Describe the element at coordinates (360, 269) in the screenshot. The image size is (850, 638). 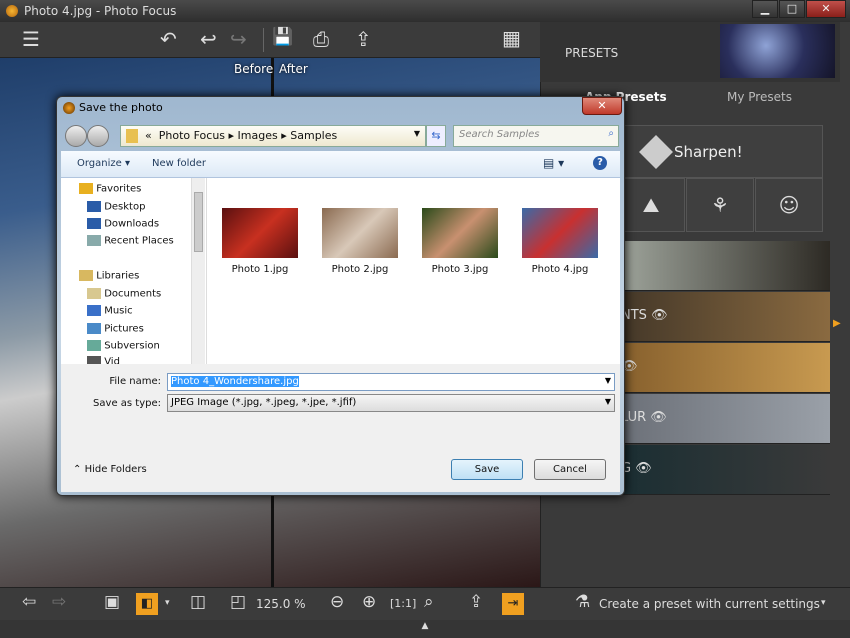
I see `file-name: Photo 2.jpg` at that location.